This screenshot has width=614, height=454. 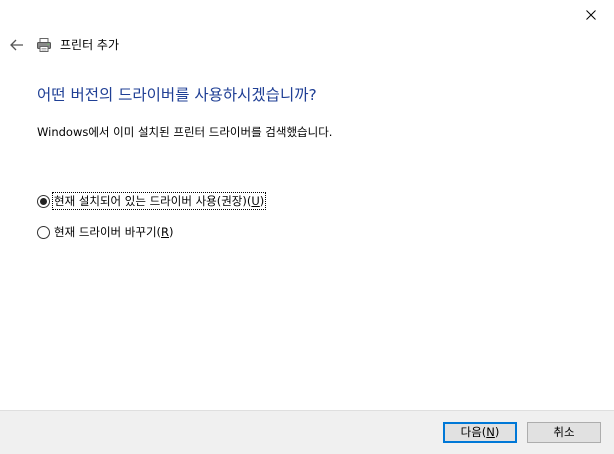 I want to click on cancel-button: 취소, so click(x=564, y=432).